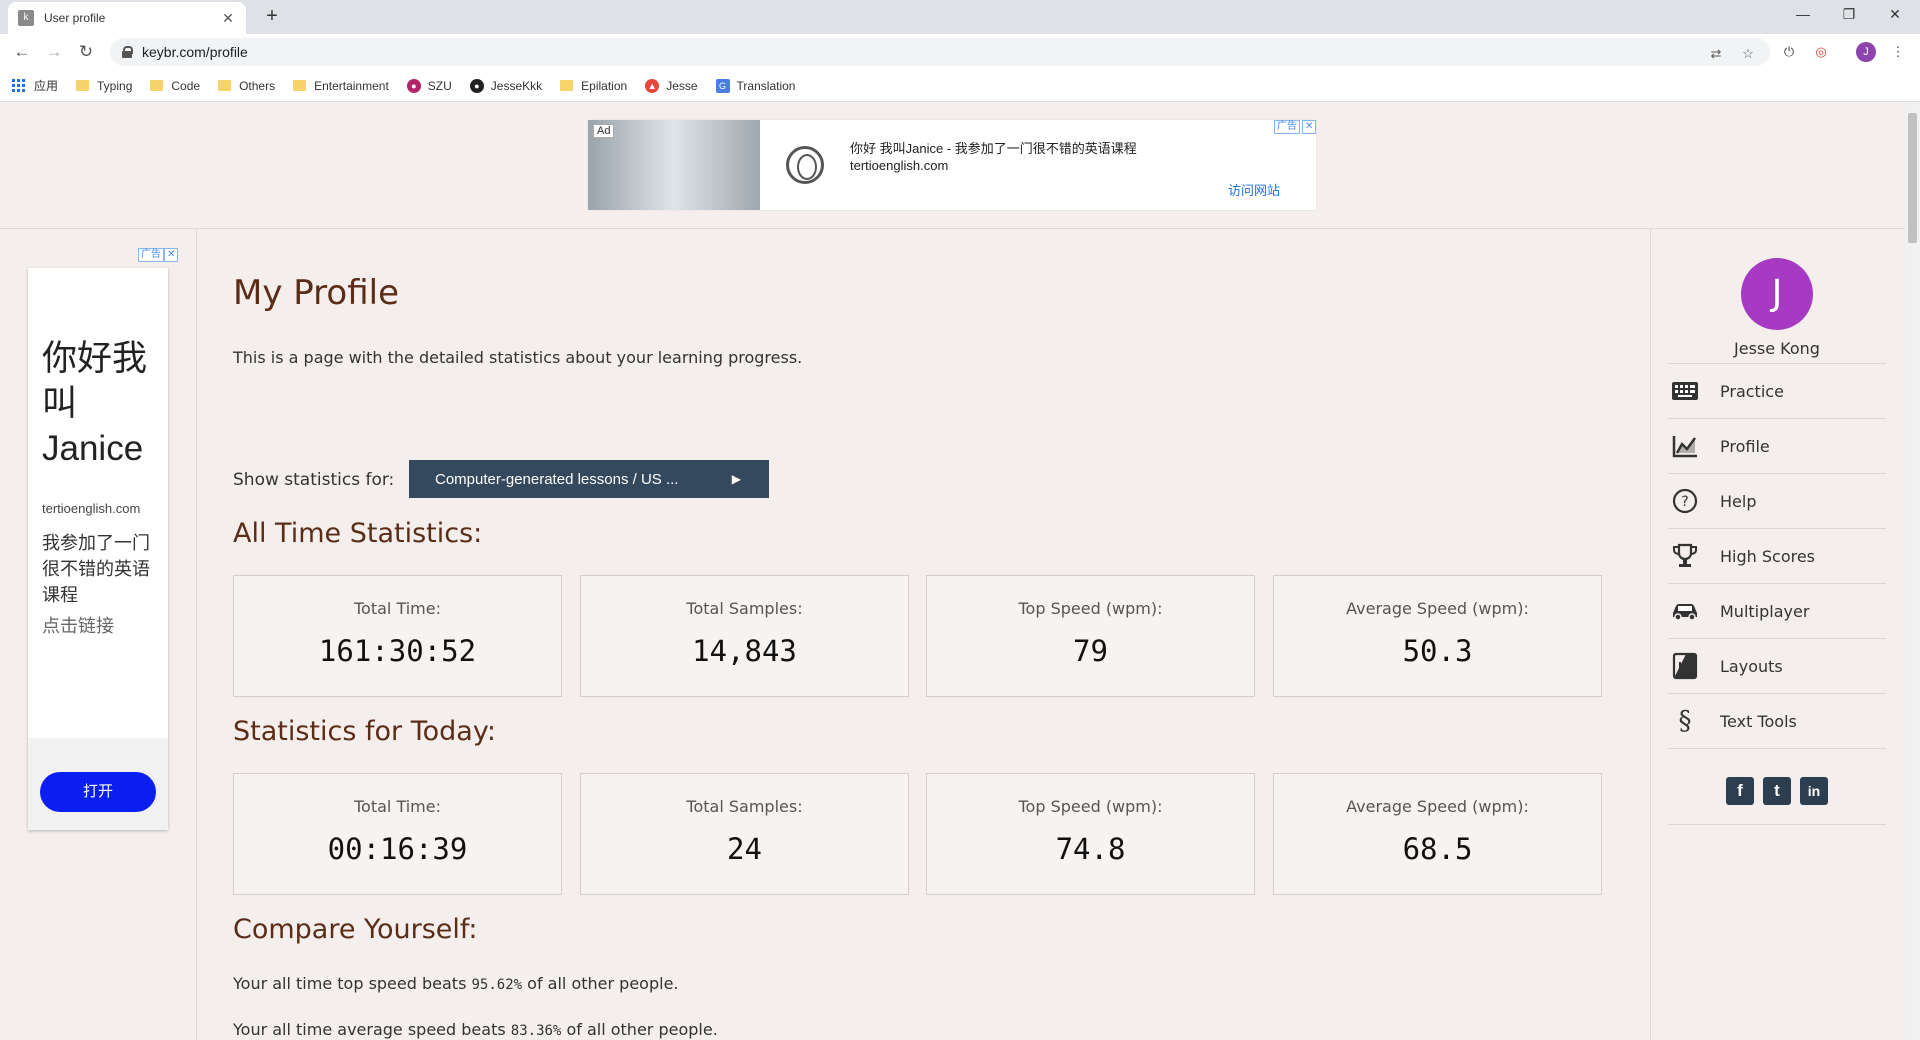 The height and width of the screenshot is (1040, 1920). Describe the element at coordinates (722, 85) in the screenshot. I see `translate-icon: G` at that location.